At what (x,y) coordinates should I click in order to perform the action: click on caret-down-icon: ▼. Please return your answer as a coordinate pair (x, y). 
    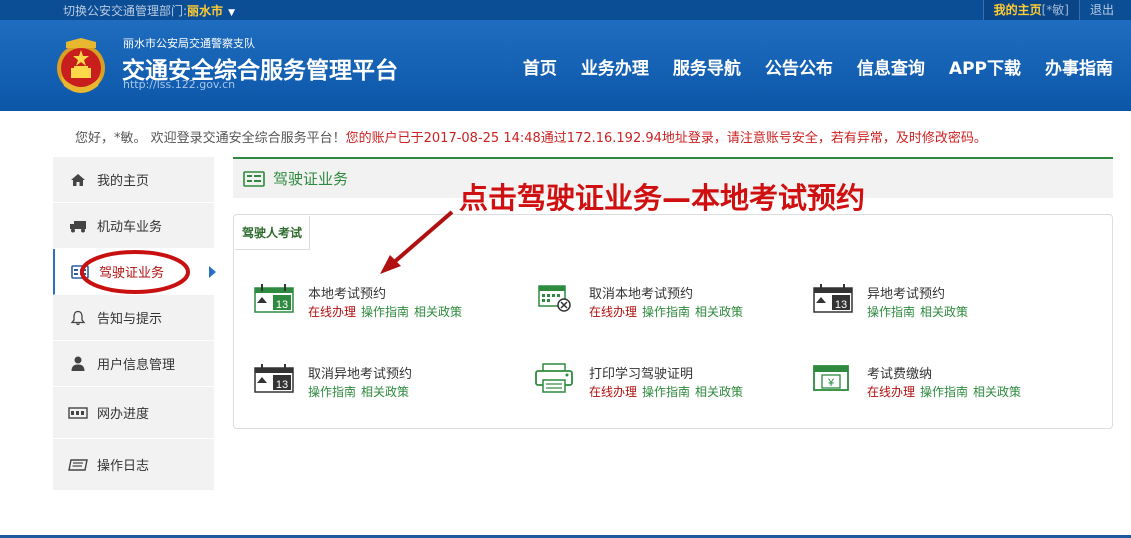
    Looking at the image, I should click on (231, 13).